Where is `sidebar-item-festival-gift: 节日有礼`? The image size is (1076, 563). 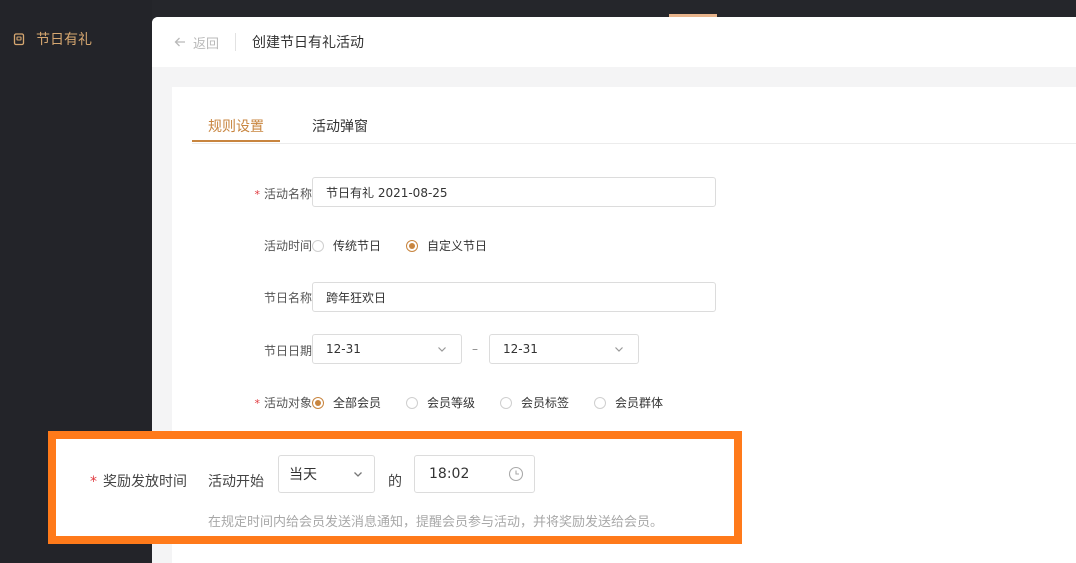
sidebar-item-festival-gift: 节日有礼 is located at coordinates (52, 39).